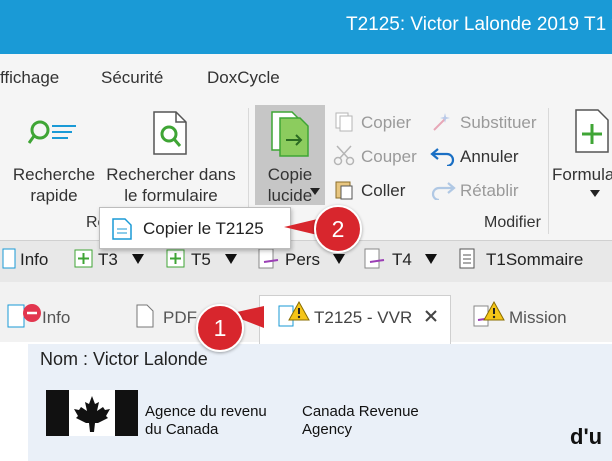  I want to click on quick-search-button: Recherche rapide, so click(54, 185).